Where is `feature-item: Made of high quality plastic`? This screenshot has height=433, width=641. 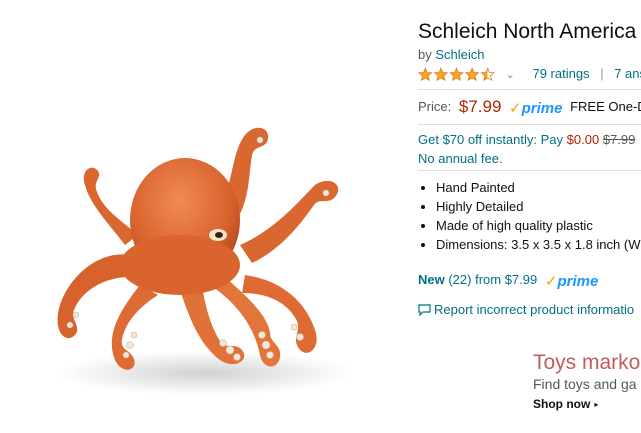 feature-item: Made of high quality plastic is located at coordinates (538, 225).